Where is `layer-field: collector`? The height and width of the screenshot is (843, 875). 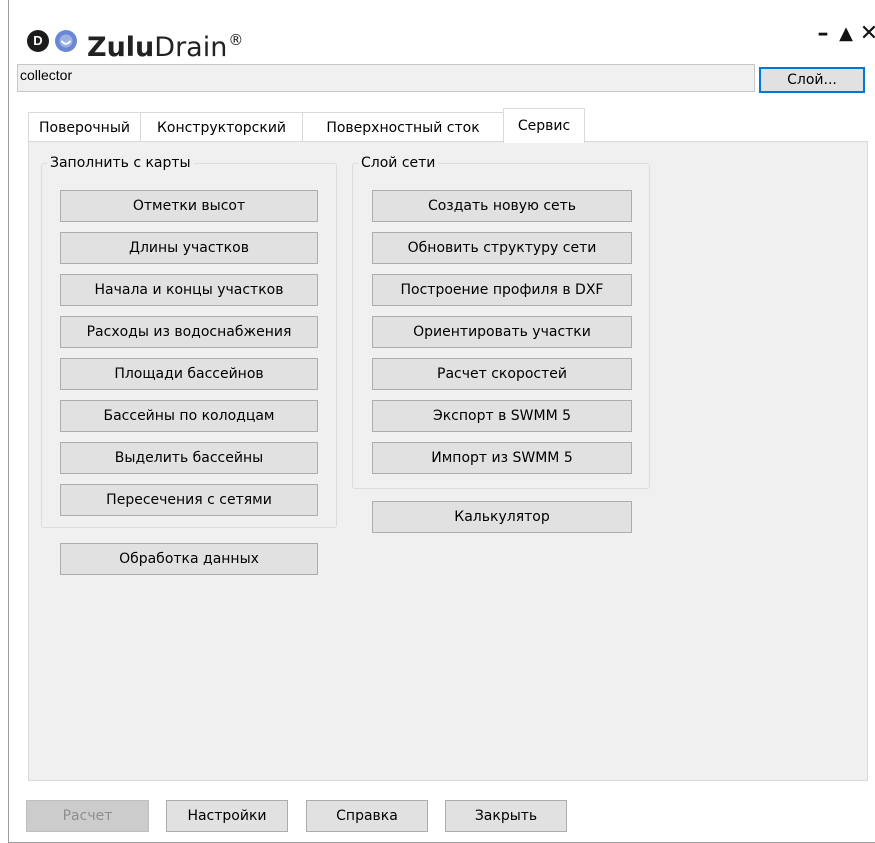 layer-field: collector is located at coordinates (386, 78).